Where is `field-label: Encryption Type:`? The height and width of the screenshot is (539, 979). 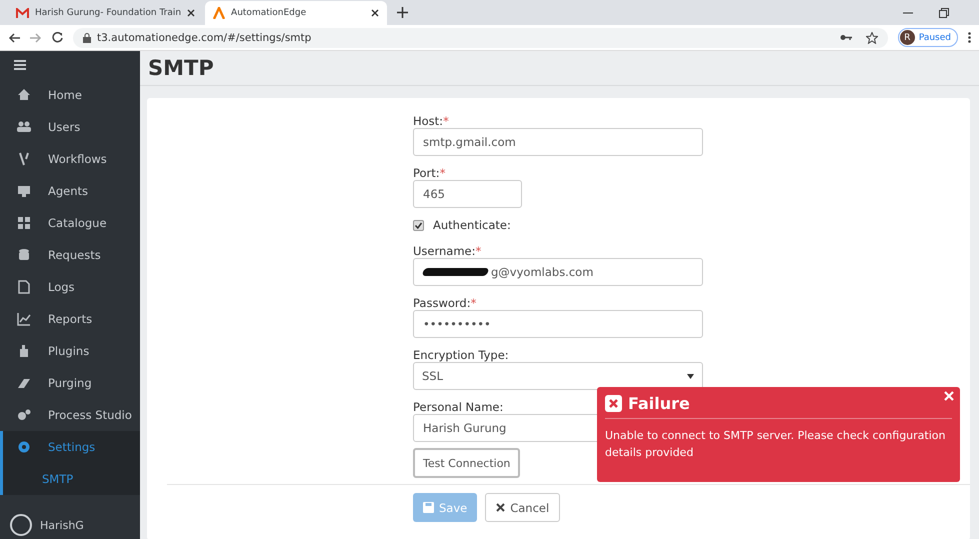 field-label: Encryption Type: is located at coordinates (461, 355).